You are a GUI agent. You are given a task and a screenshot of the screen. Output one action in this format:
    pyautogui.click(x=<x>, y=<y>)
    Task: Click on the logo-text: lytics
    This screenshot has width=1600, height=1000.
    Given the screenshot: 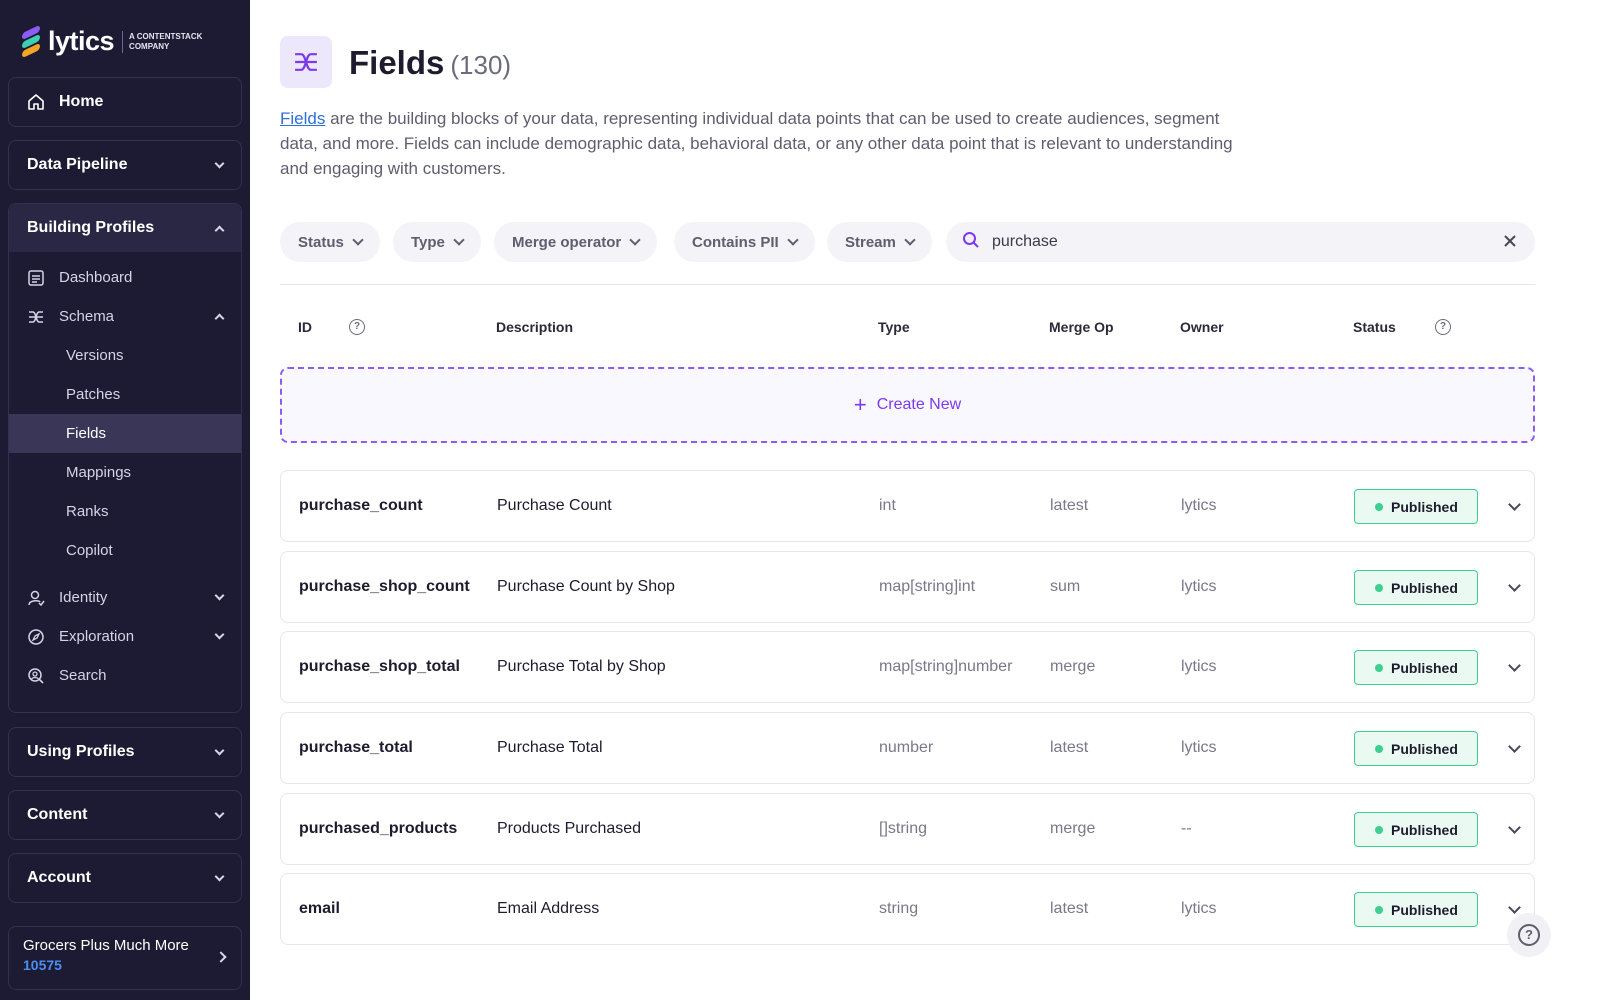 What is the action you would take?
    pyautogui.click(x=81, y=41)
    